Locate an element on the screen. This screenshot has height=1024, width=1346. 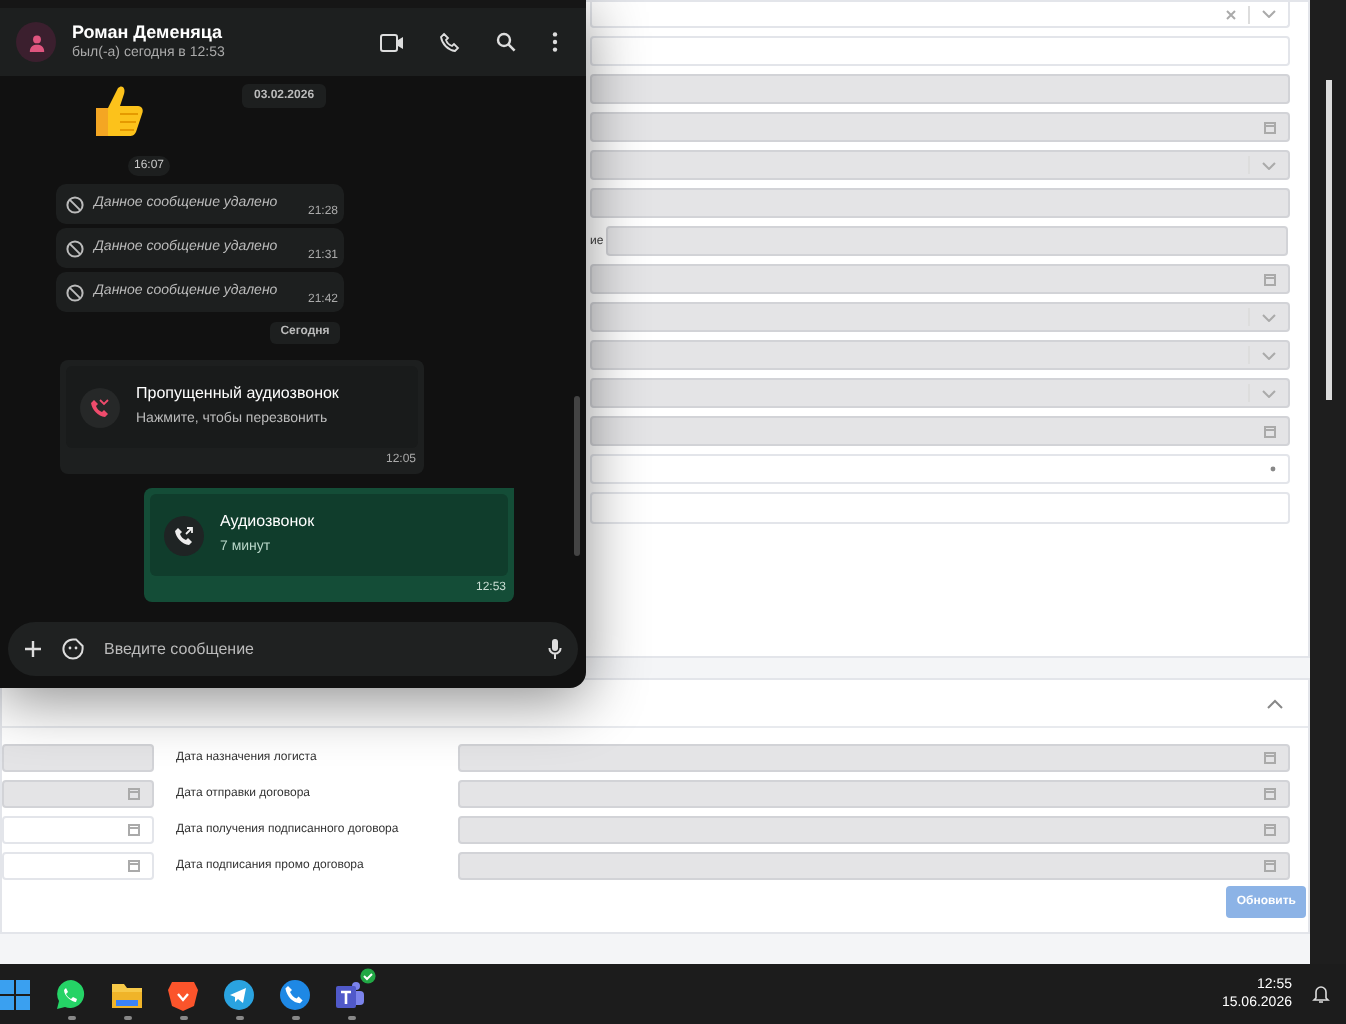
call-title: Пропущенный аудиозвонок is located at coordinates (237, 394).